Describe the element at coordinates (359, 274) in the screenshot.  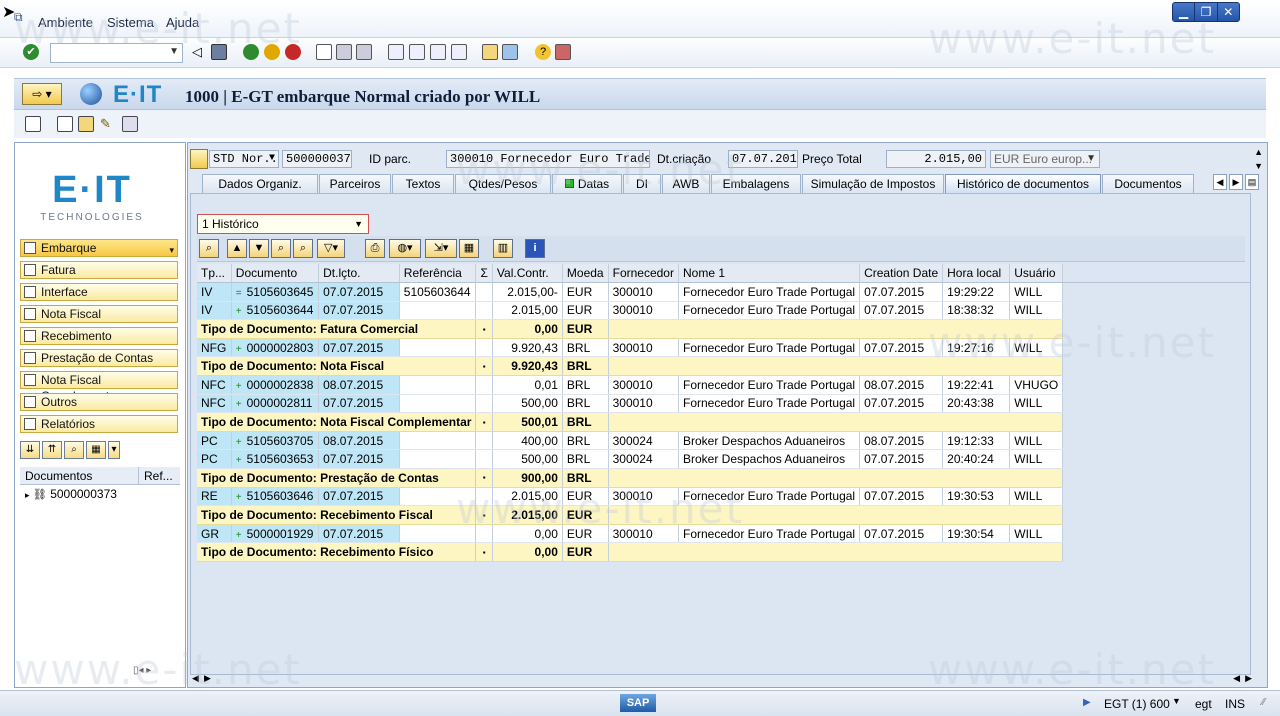
I see `col-dt-lcto: Dt.lçto.` at that location.